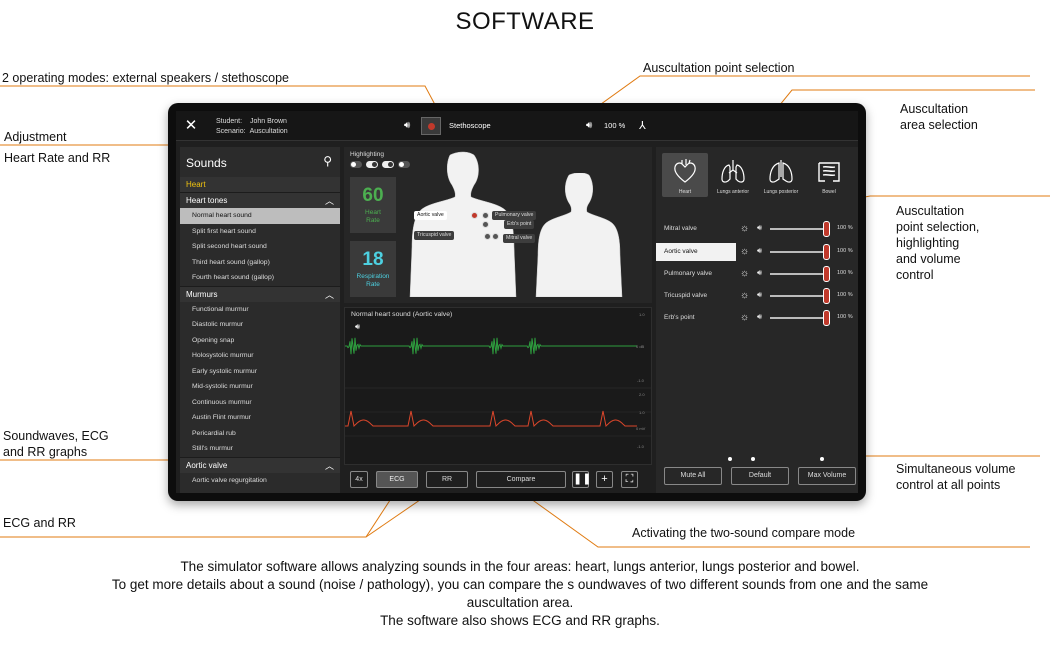  Describe the element at coordinates (397, 479) in the screenshot. I see `ecg-button: ECG` at that location.